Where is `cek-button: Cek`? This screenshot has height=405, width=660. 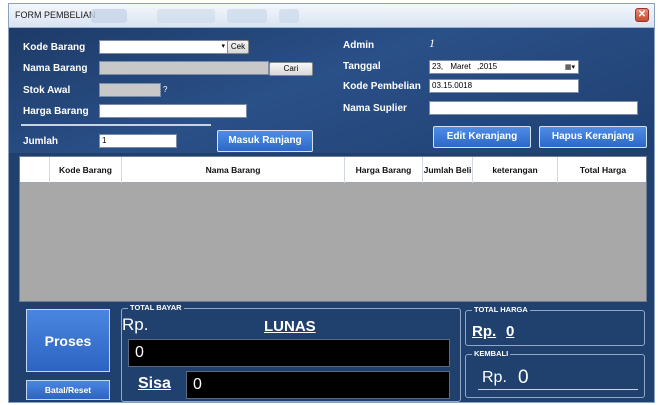
cek-button: Cek is located at coordinates (238, 47).